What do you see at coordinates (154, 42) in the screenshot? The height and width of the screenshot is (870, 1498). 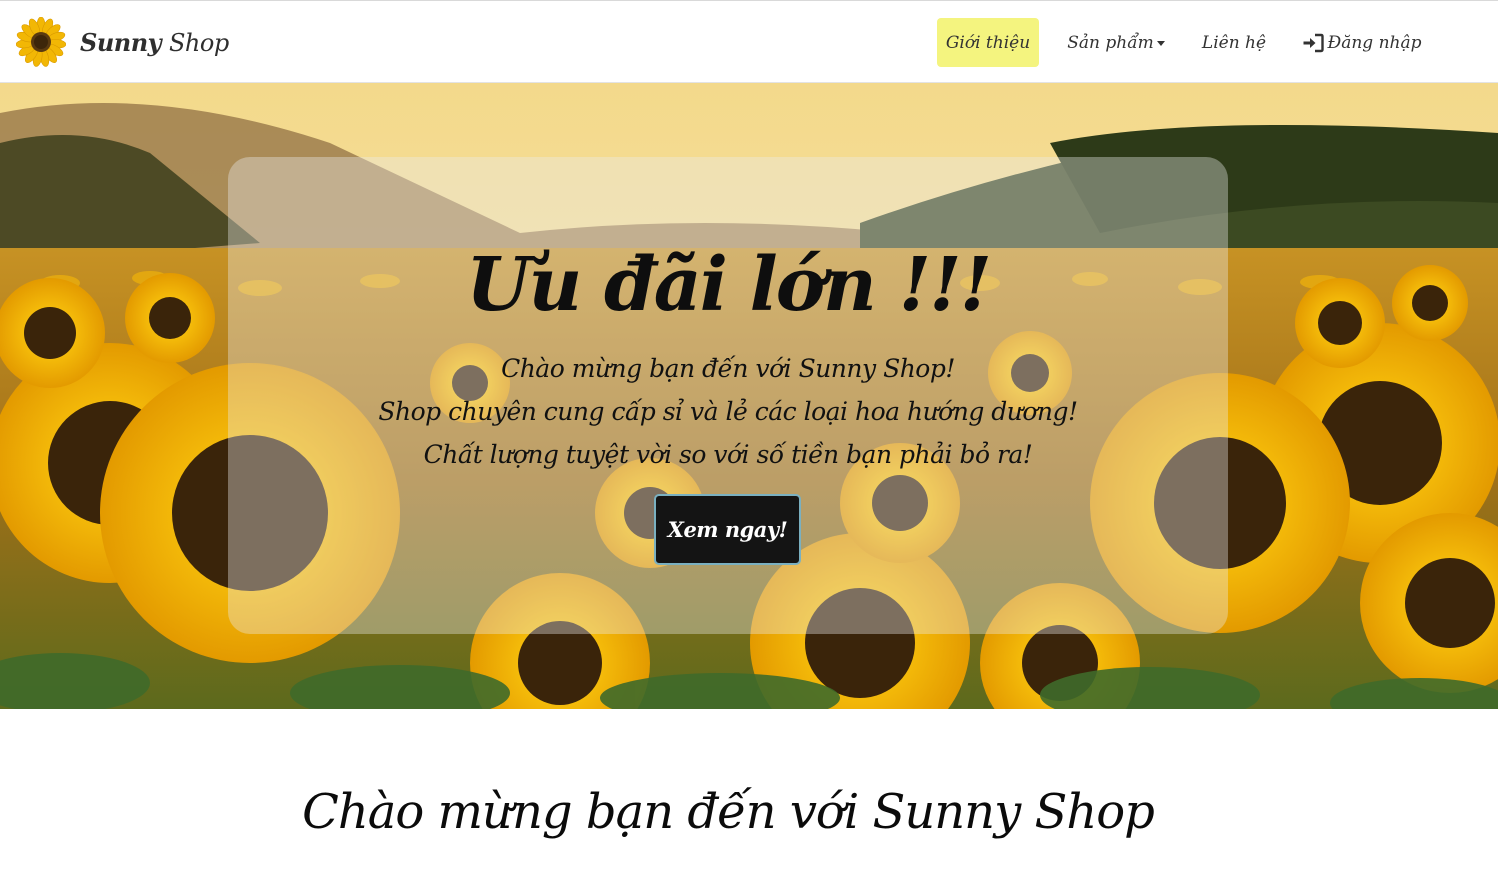 I see `brand-name: Sunny Shop` at bounding box center [154, 42].